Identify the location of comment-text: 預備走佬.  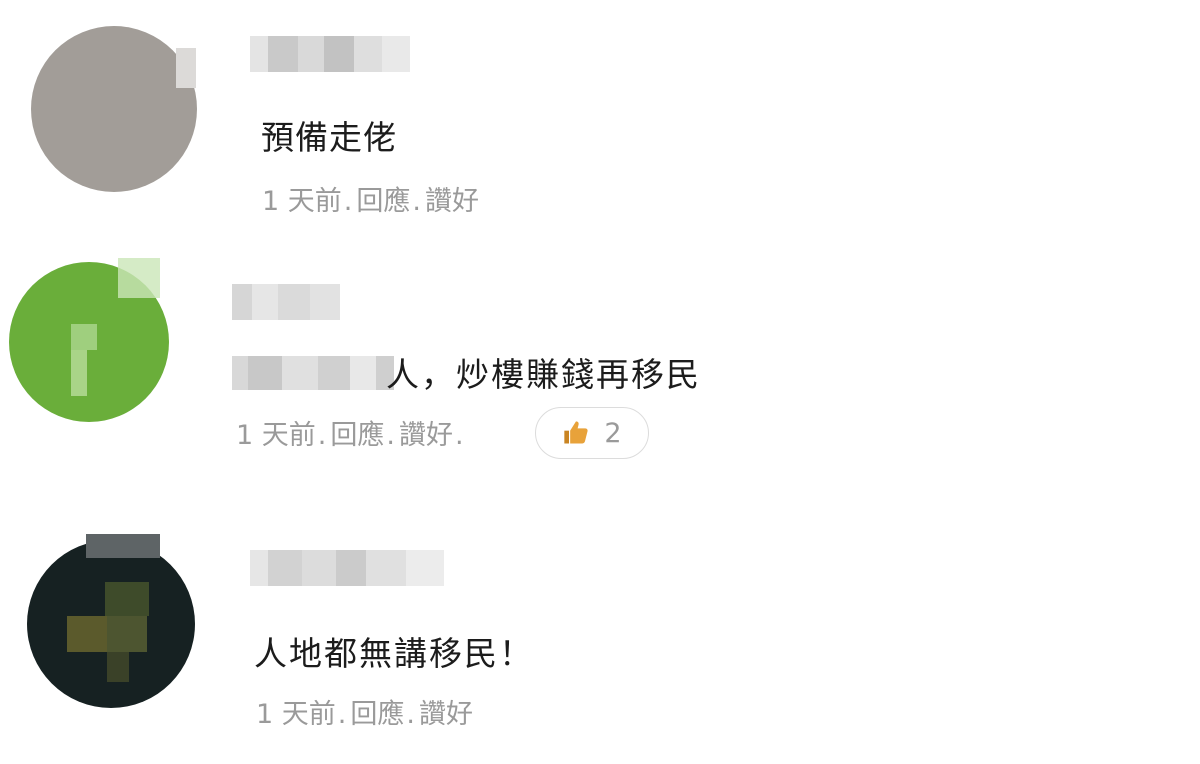
(329, 137).